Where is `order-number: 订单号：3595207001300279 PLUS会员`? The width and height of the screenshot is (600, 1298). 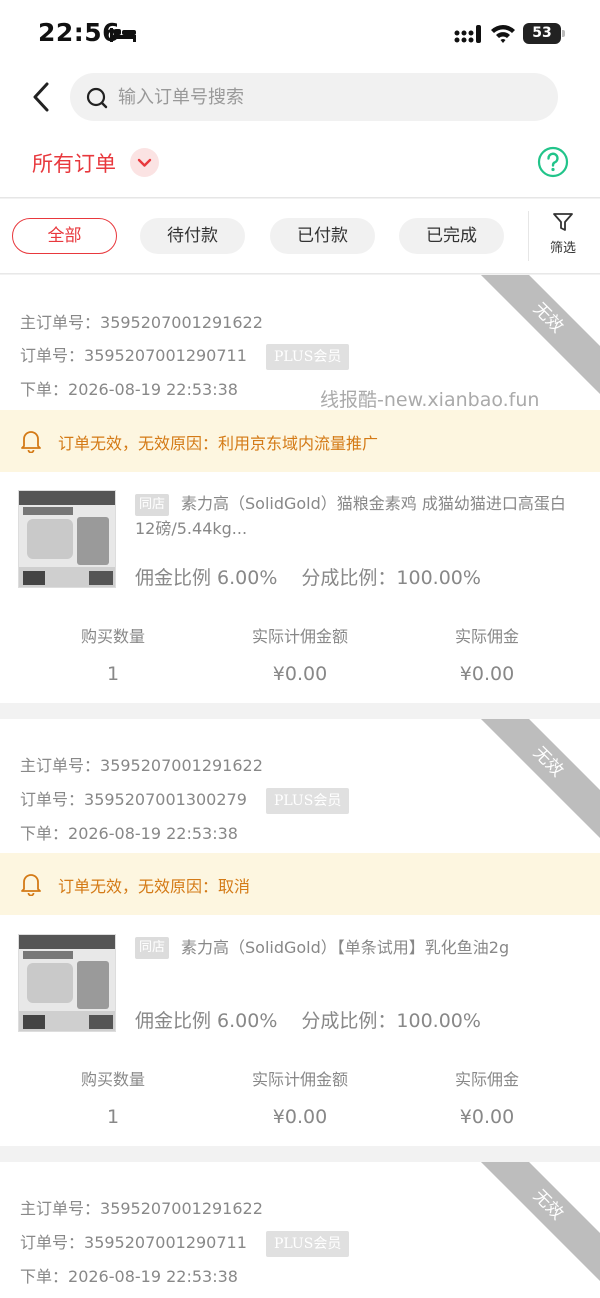
order-number: 订单号：3595207001300279 PLUS会员 is located at coordinates (185, 800).